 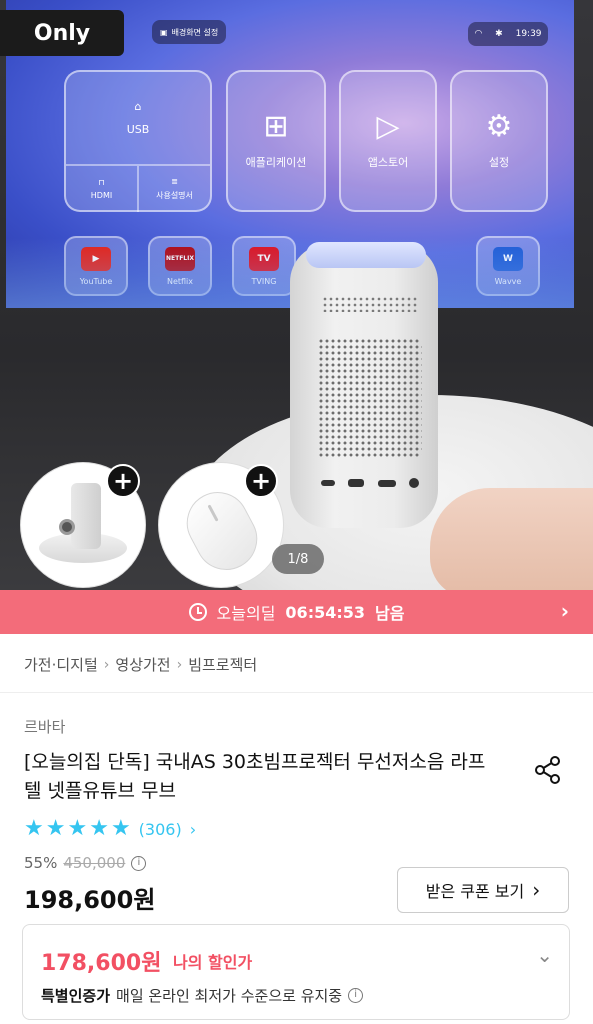 I want to click on app-youtube: ▶ YouTube, so click(x=96, y=266).